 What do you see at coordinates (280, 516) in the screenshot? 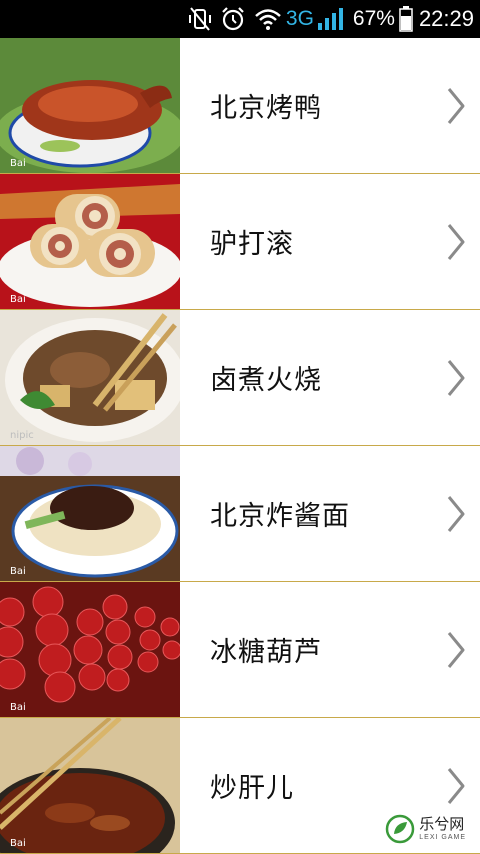
I see `item-label: 北京炸酱面` at bounding box center [280, 516].